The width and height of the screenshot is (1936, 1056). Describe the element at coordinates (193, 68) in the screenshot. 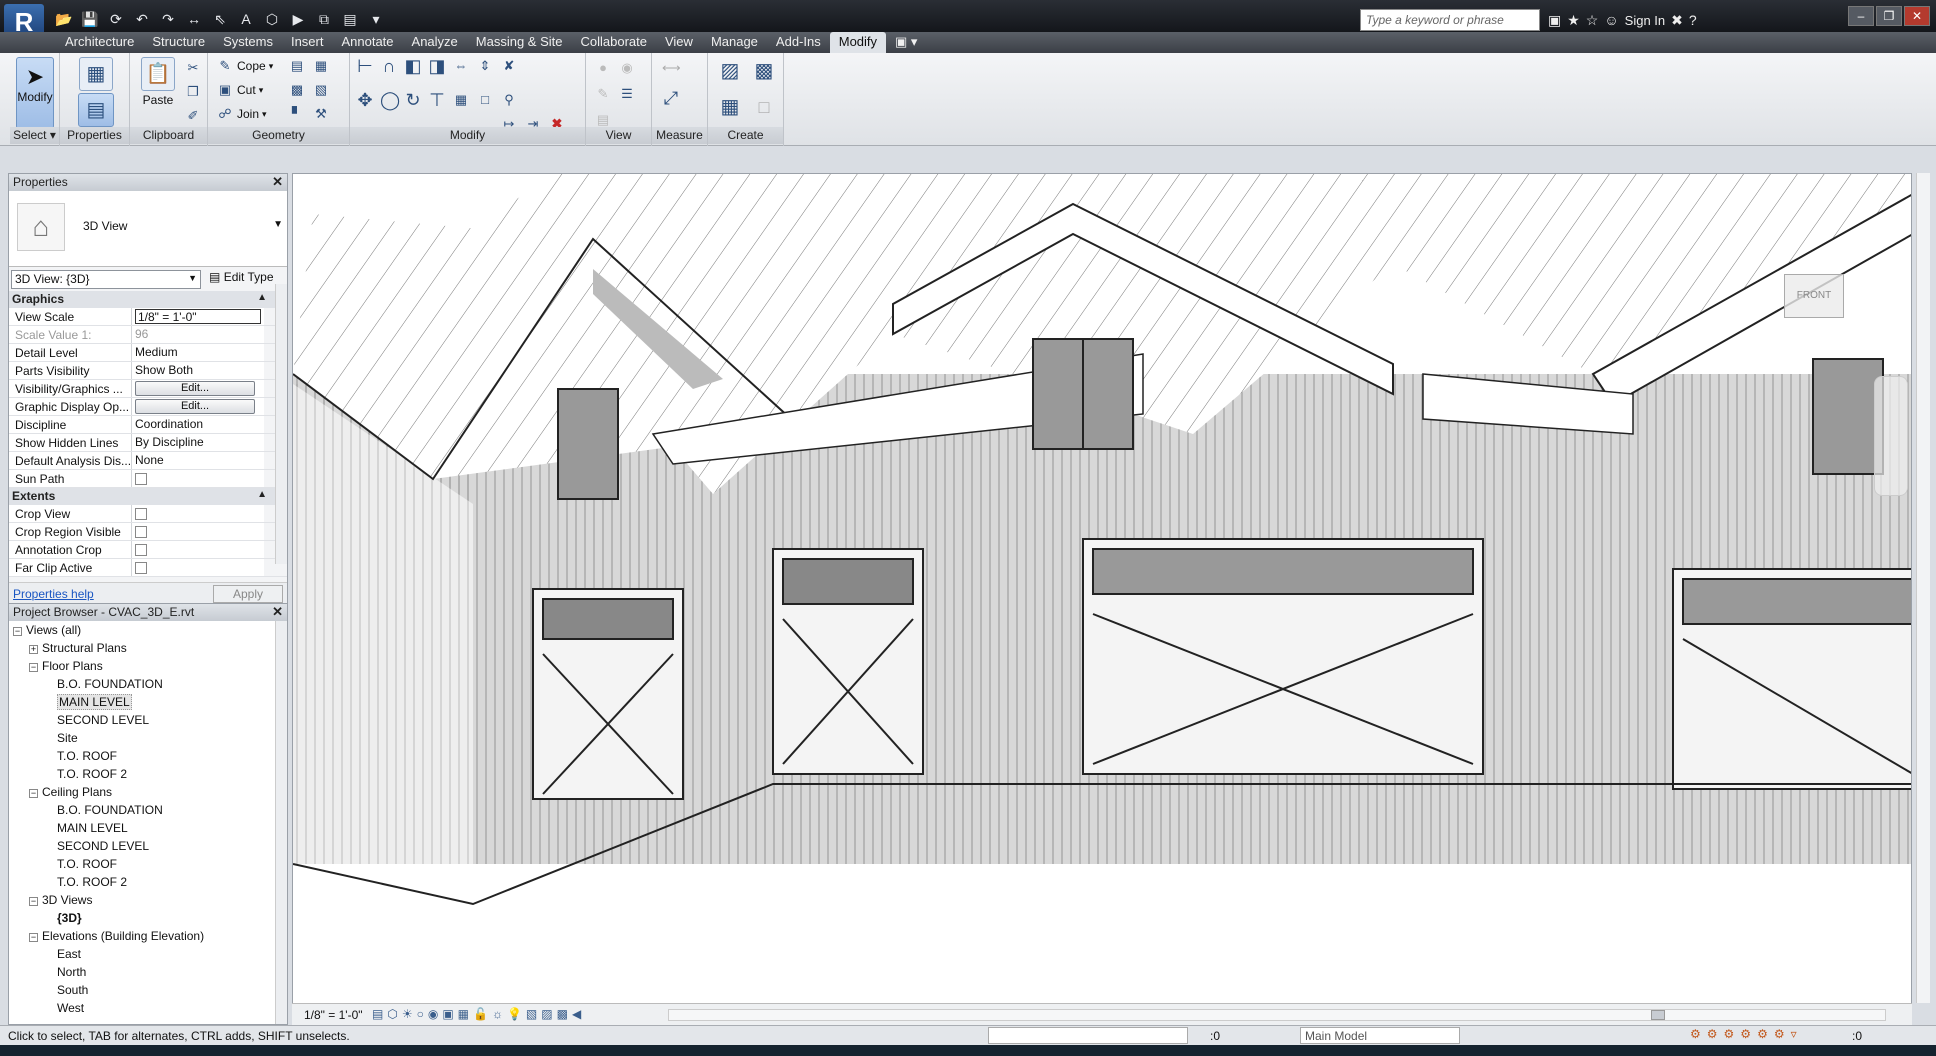

I see `cut-clipboard-icon: ✂` at that location.